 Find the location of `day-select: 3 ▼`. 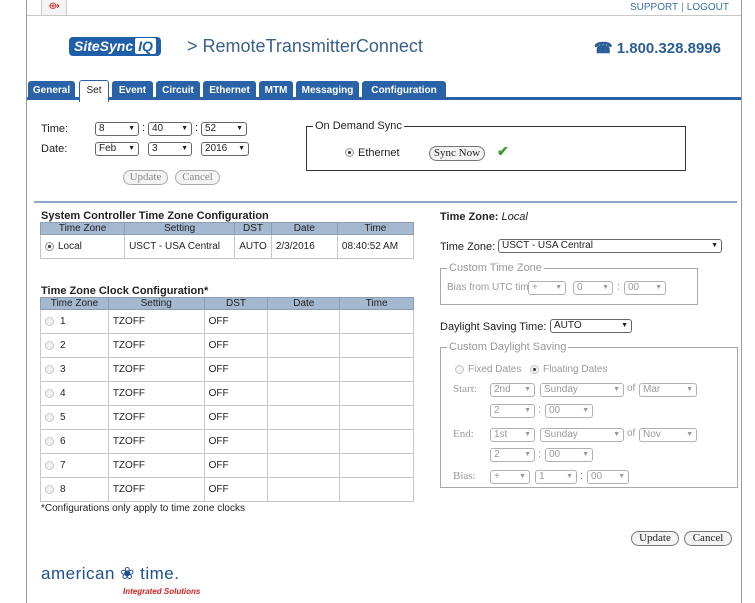

day-select: 3 ▼ is located at coordinates (170, 149).